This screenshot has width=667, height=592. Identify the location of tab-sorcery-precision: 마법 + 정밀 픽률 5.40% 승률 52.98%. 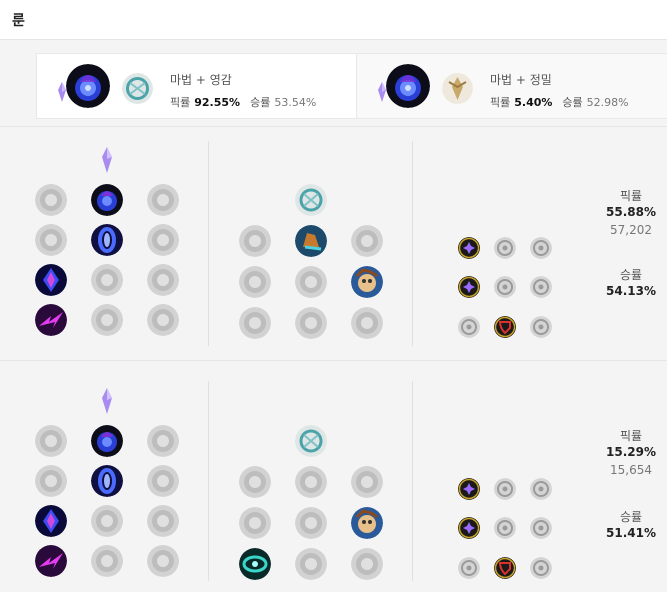
(512, 86).